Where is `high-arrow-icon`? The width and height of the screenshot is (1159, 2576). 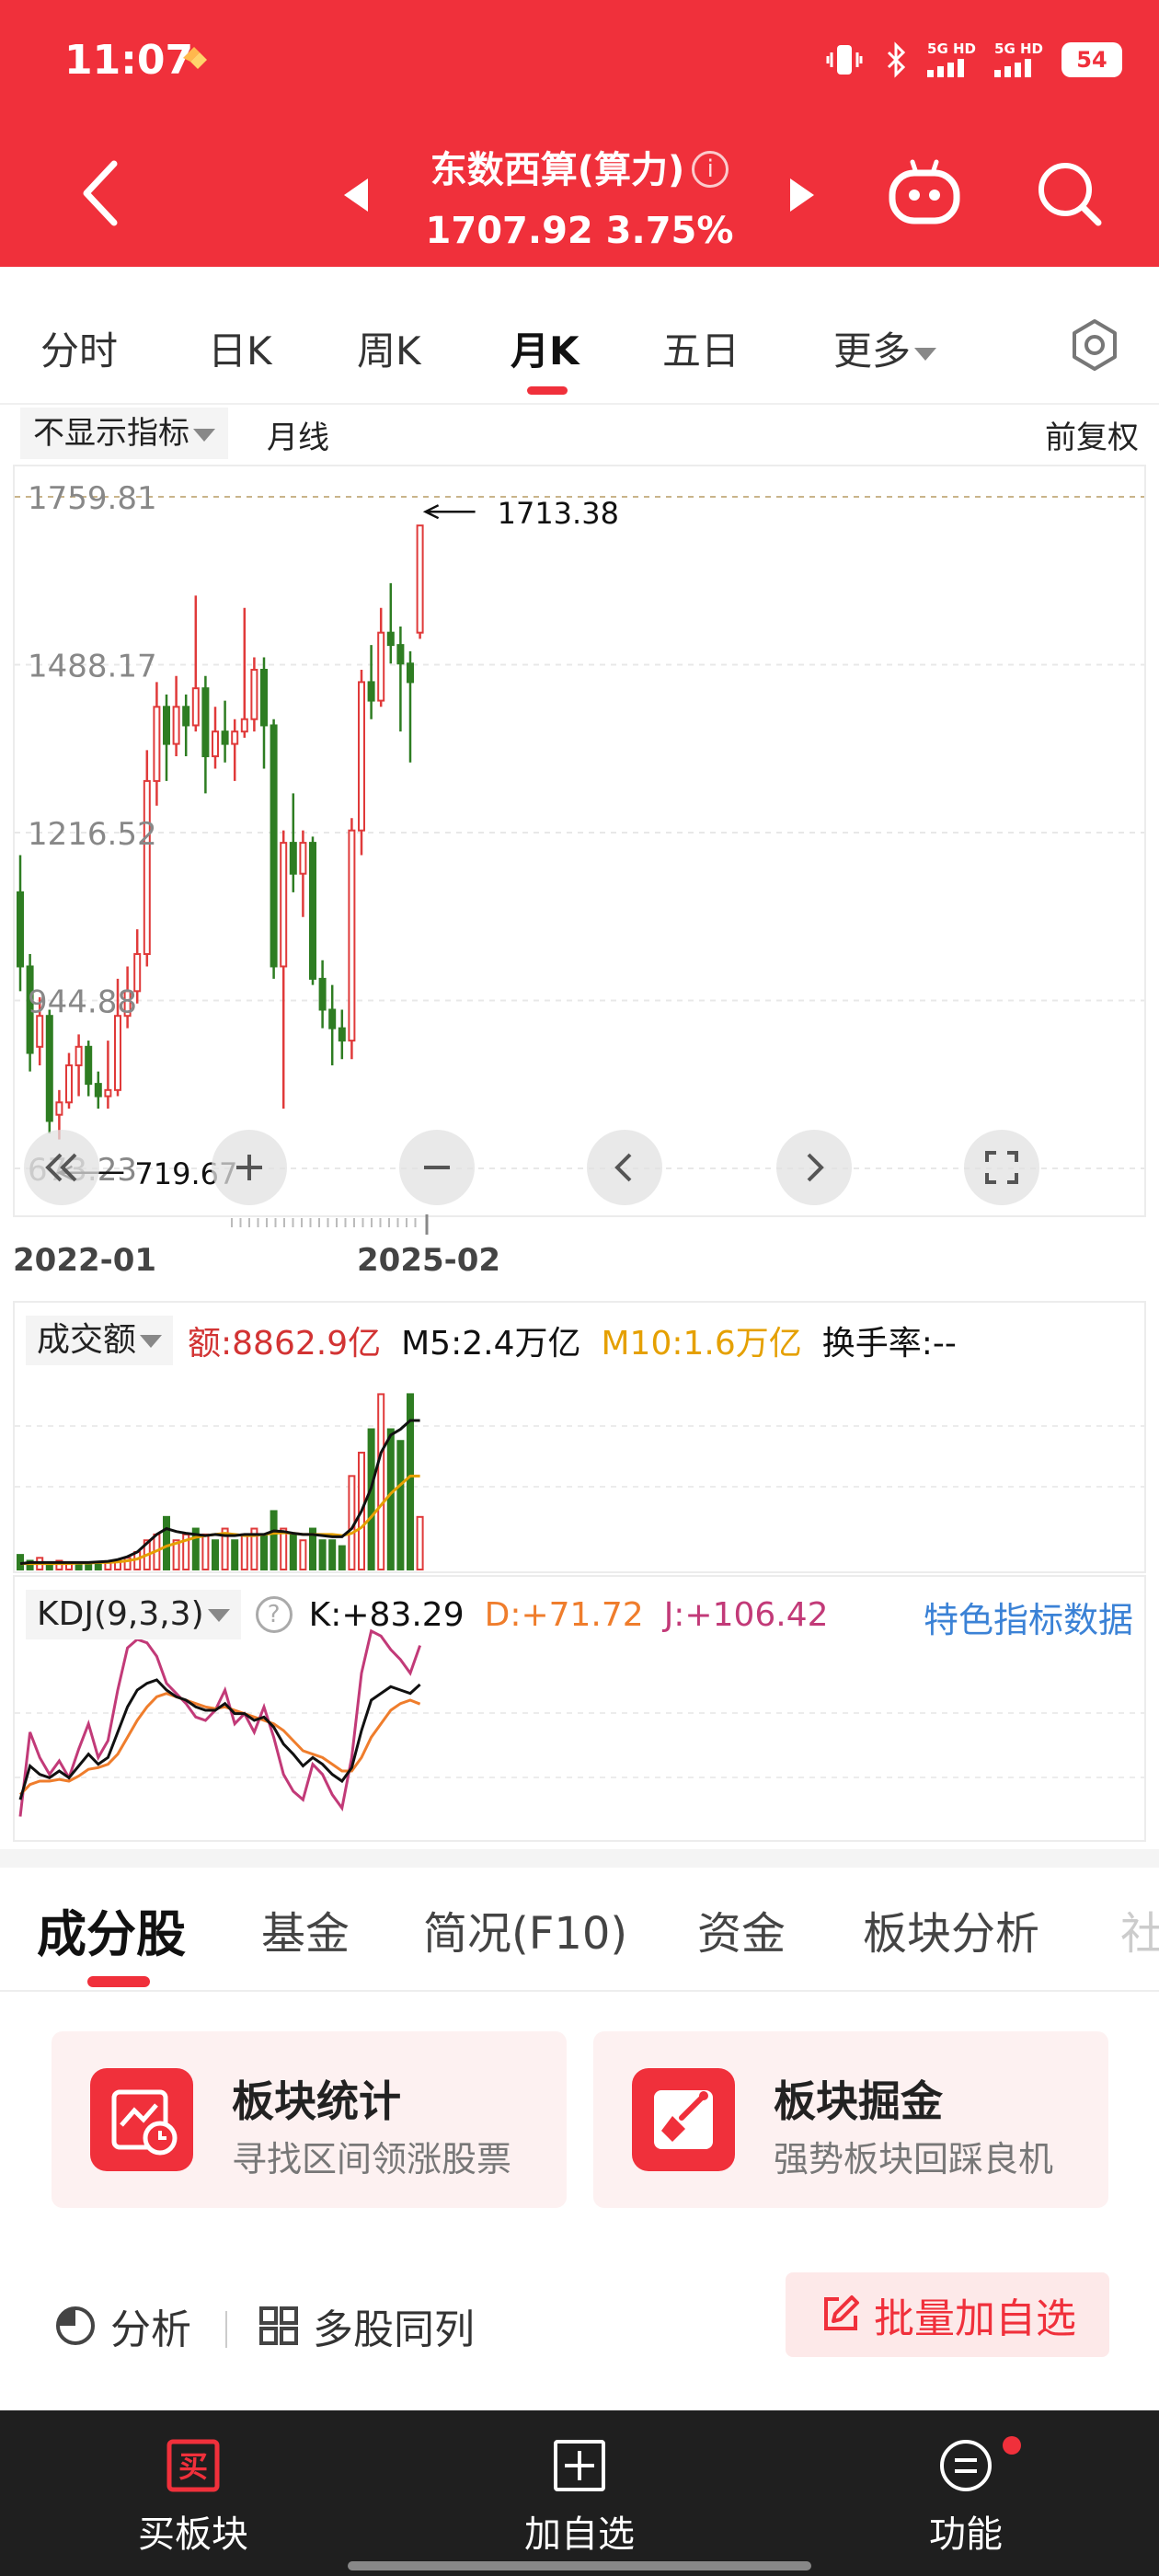 high-arrow-icon is located at coordinates (449, 512).